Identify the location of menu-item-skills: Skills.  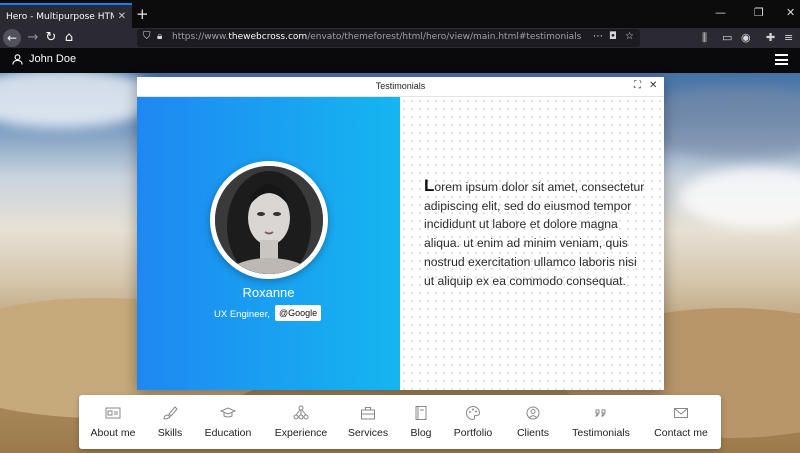
(170, 422).